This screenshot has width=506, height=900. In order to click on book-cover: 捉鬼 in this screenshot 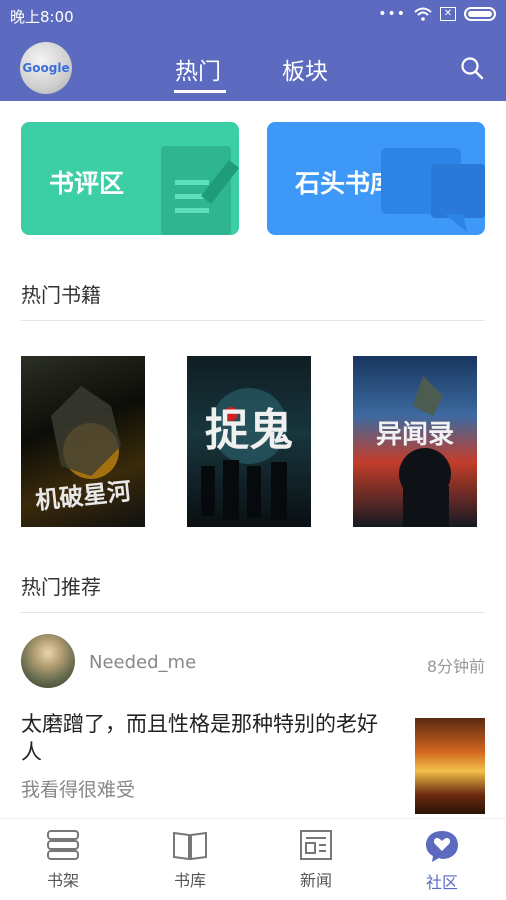, I will do `click(249, 441)`.